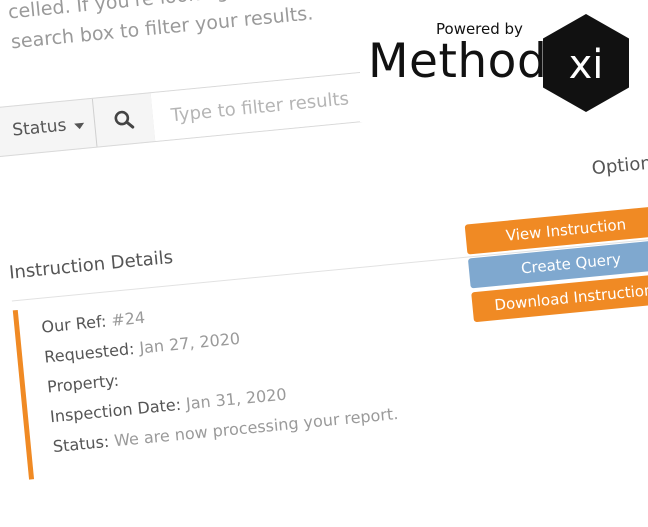  Describe the element at coordinates (189, 343) in the screenshot. I see `requested-value: Jan 27, 2020` at that location.